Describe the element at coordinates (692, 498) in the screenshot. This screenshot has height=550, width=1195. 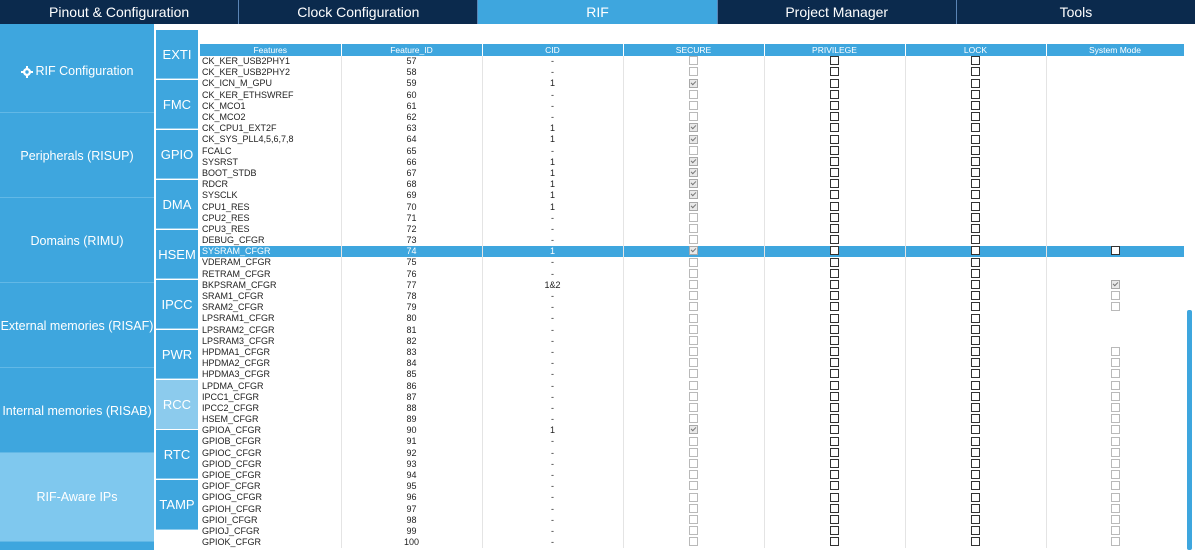
I see `table-row: GPIOG_CFGR 96-` at that location.